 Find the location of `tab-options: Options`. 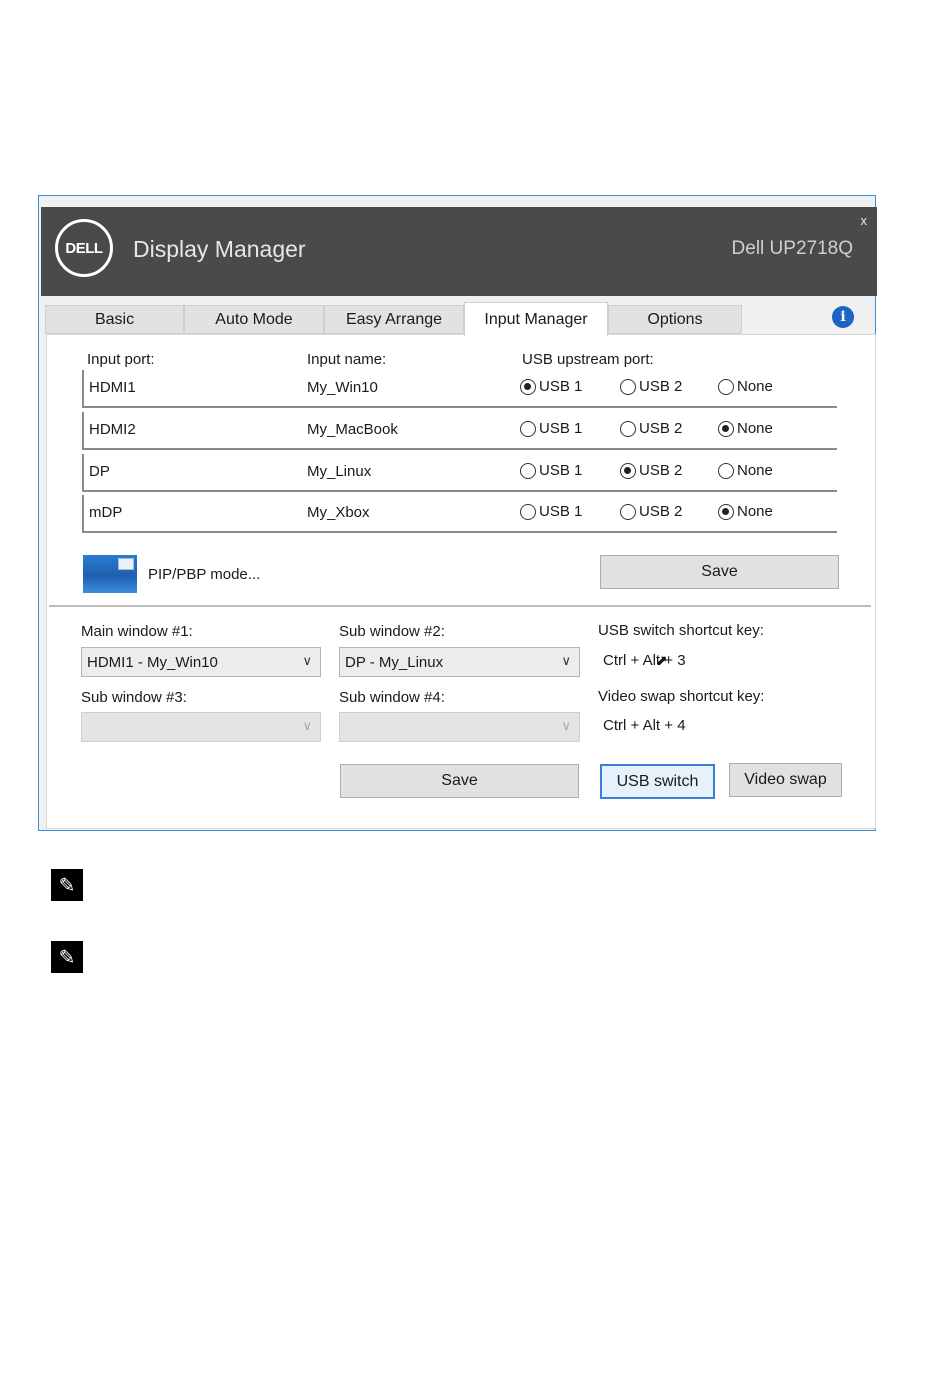

tab-options: Options is located at coordinates (675, 319).